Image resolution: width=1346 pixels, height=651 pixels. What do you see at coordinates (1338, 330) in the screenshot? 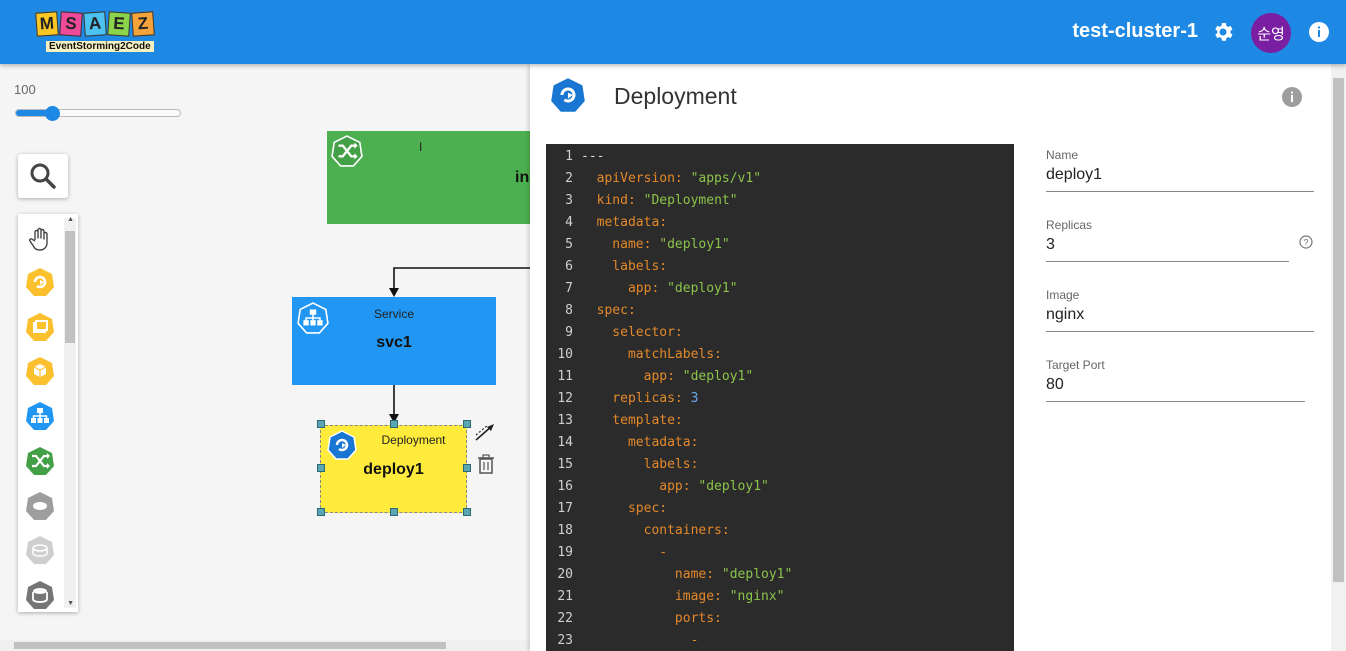
I see `panel-scroll-thumb` at bounding box center [1338, 330].